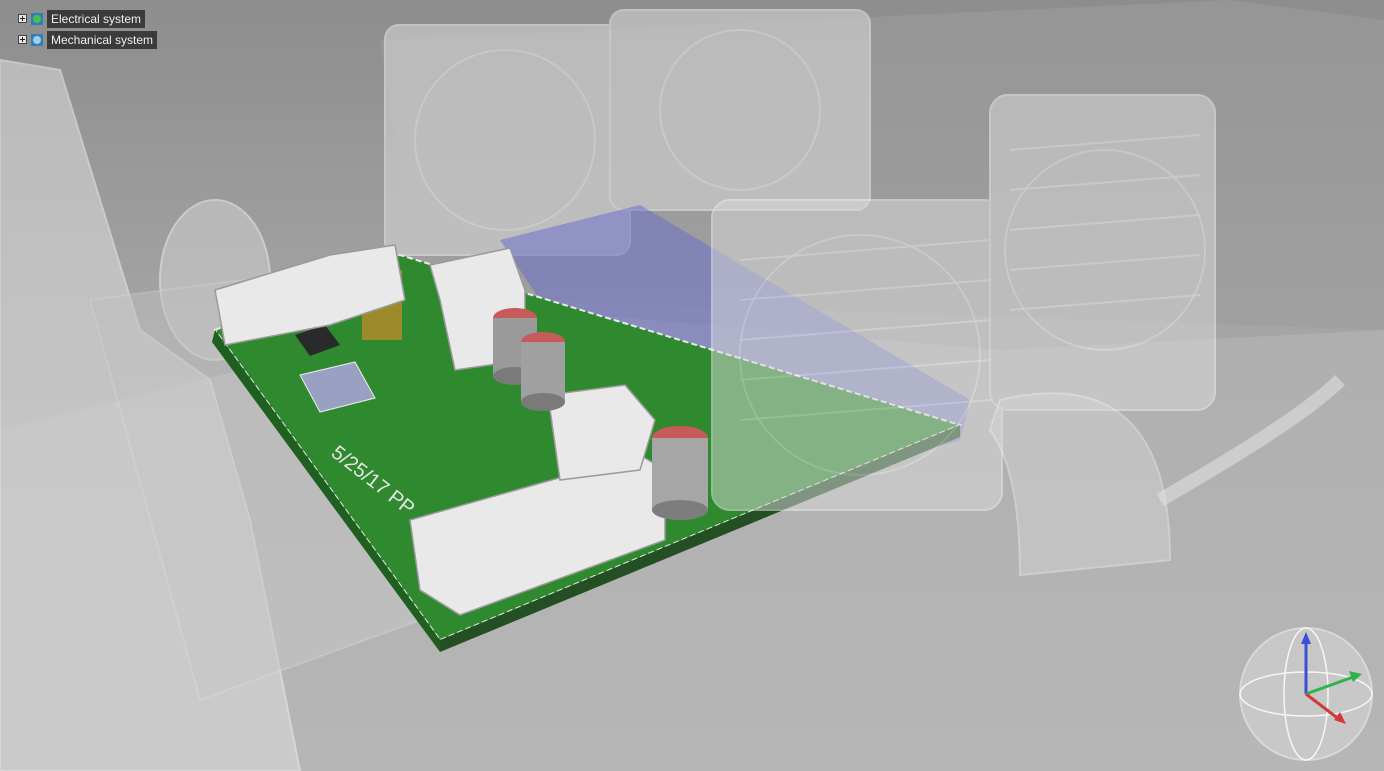 This screenshot has height=771, width=1384. I want to click on tree-item-mechanical-system: Mechanical system, so click(88, 39).